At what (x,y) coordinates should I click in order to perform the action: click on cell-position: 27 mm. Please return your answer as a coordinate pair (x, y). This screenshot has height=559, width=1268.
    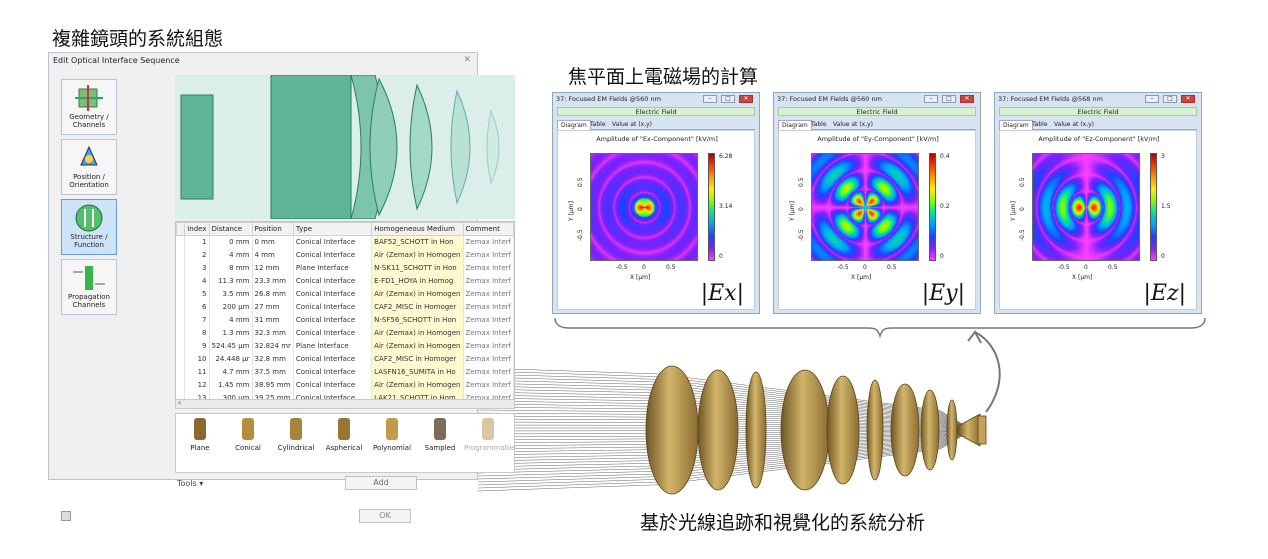
    Looking at the image, I should click on (273, 307).